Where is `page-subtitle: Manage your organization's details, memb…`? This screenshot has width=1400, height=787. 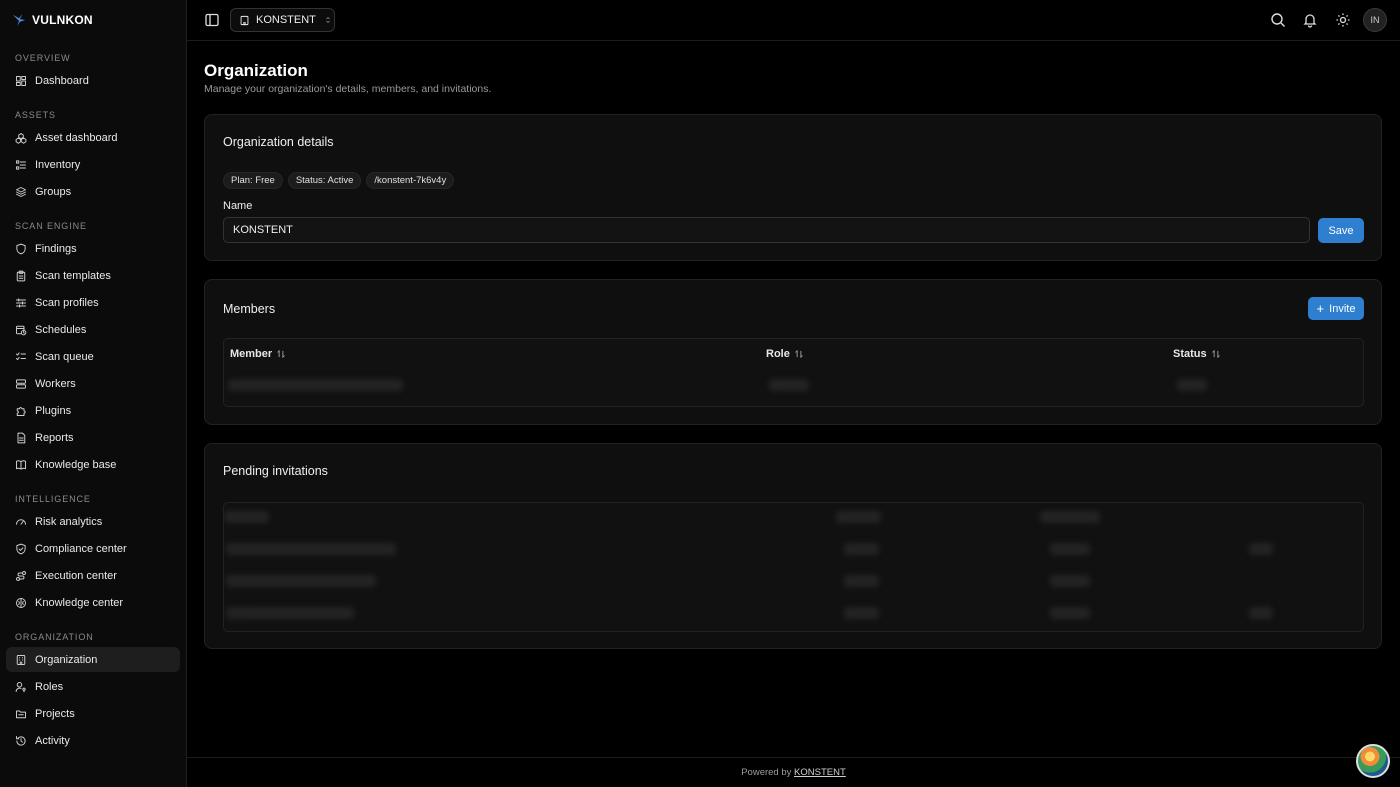
page-subtitle: Manage your organization's details, memb… is located at coordinates (348, 89).